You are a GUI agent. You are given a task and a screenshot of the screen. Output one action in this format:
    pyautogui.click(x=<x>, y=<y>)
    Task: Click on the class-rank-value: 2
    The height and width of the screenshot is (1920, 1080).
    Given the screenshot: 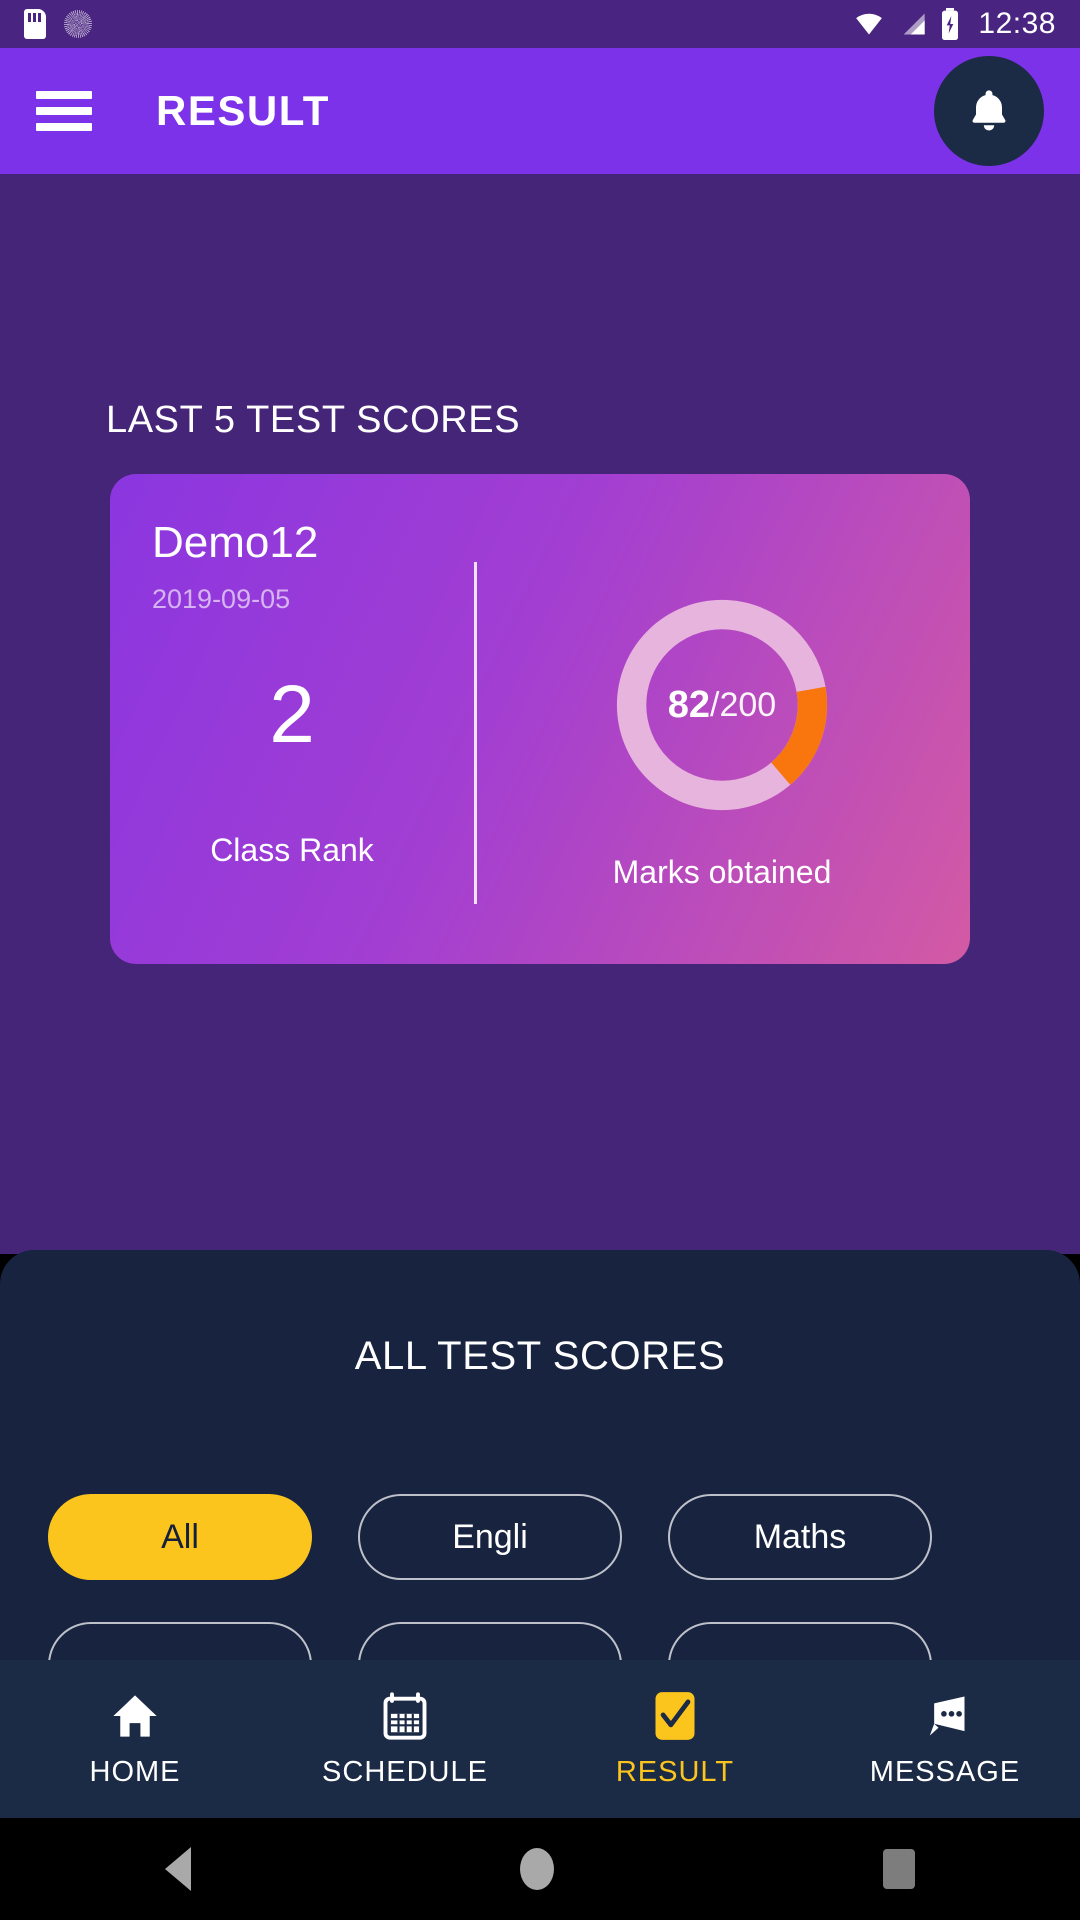 What is the action you would take?
    pyautogui.click(x=292, y=714)
    